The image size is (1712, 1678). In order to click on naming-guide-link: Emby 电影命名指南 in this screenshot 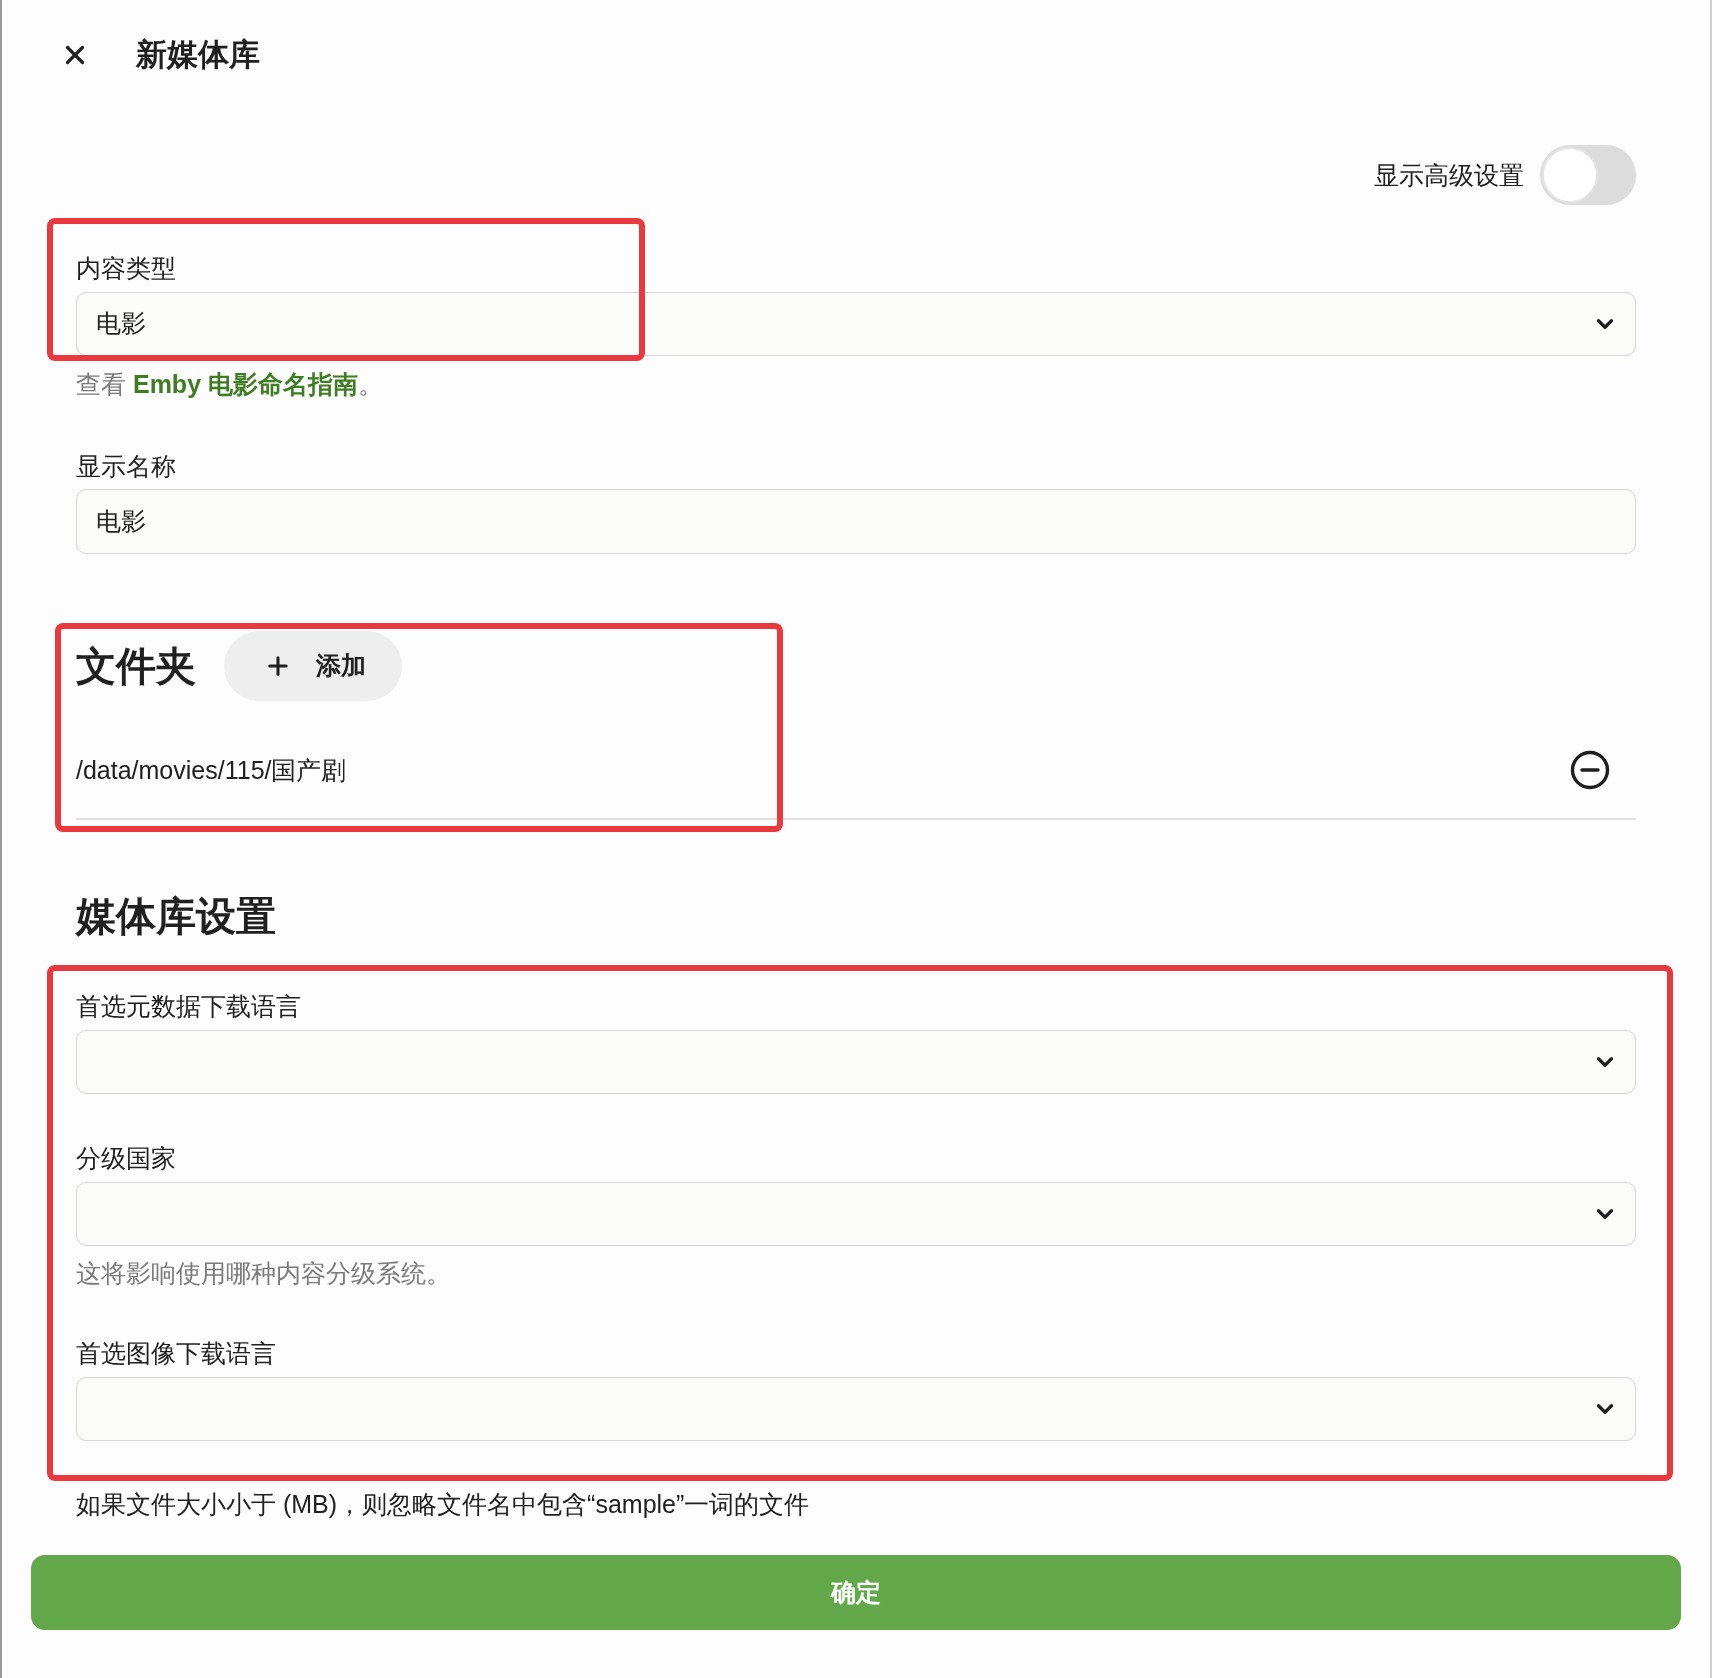, I will do `click(245, 384)`.